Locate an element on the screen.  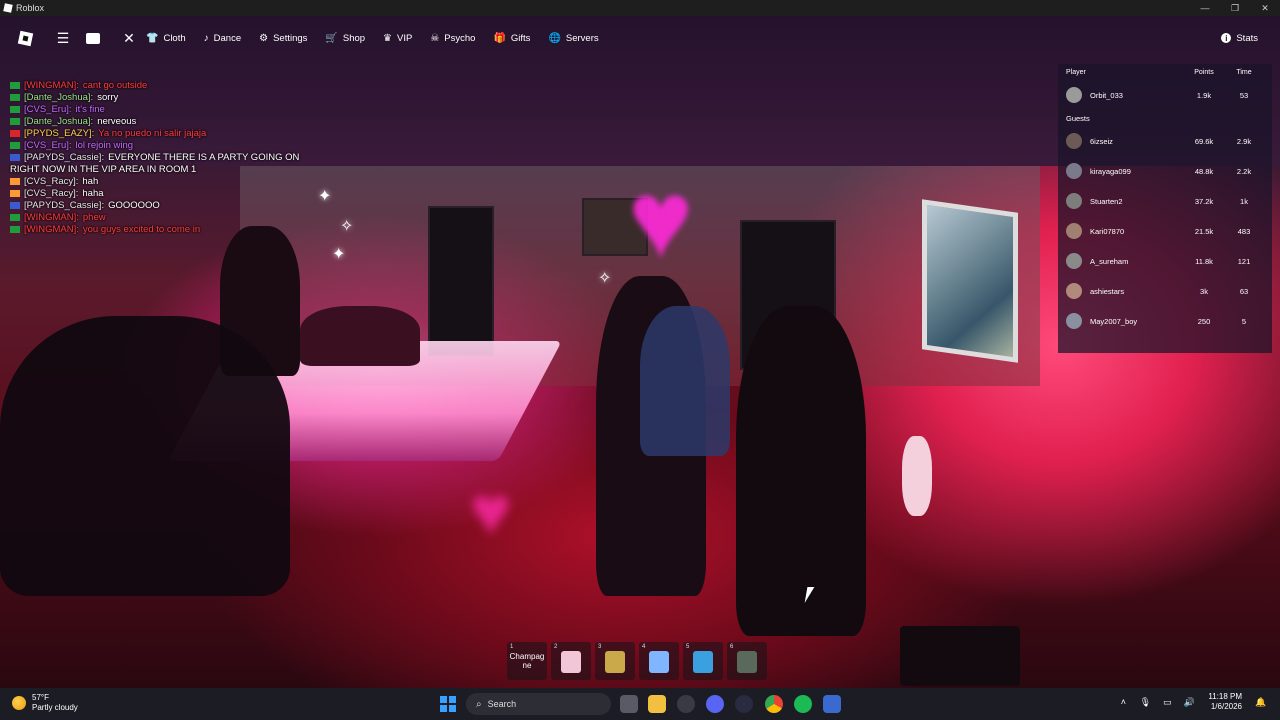
menu-settings: ⚙ Settings is located at coordinates (283, 38).